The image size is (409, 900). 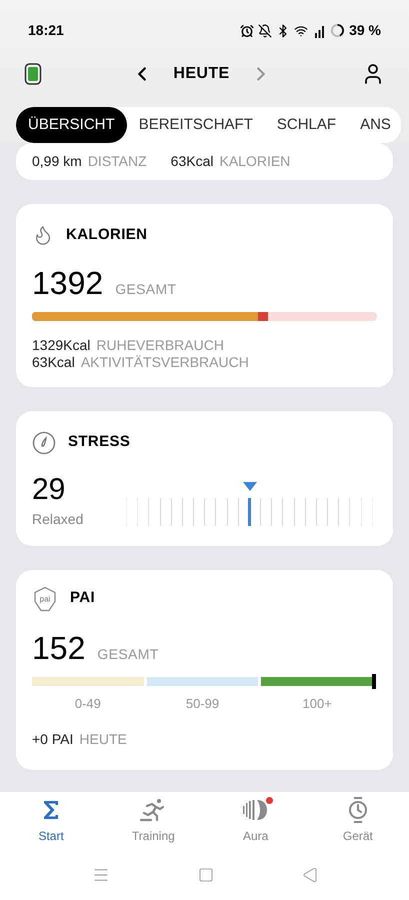 I want to click on range-label: 0-49, so click(x=87, y=703).